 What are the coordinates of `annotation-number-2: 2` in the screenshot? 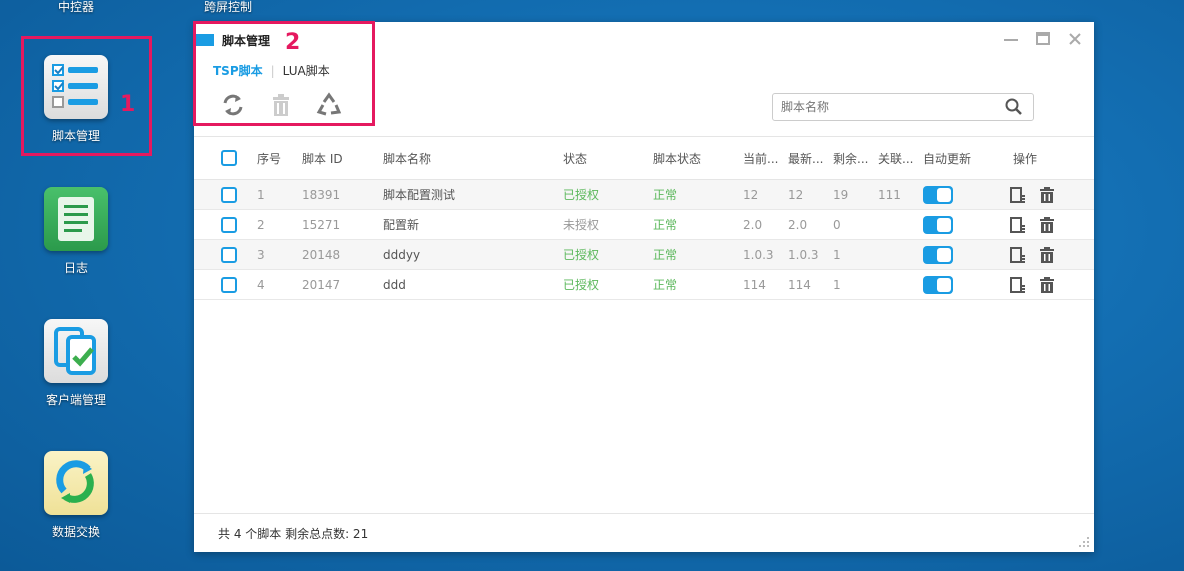 It's located at (293, 42).